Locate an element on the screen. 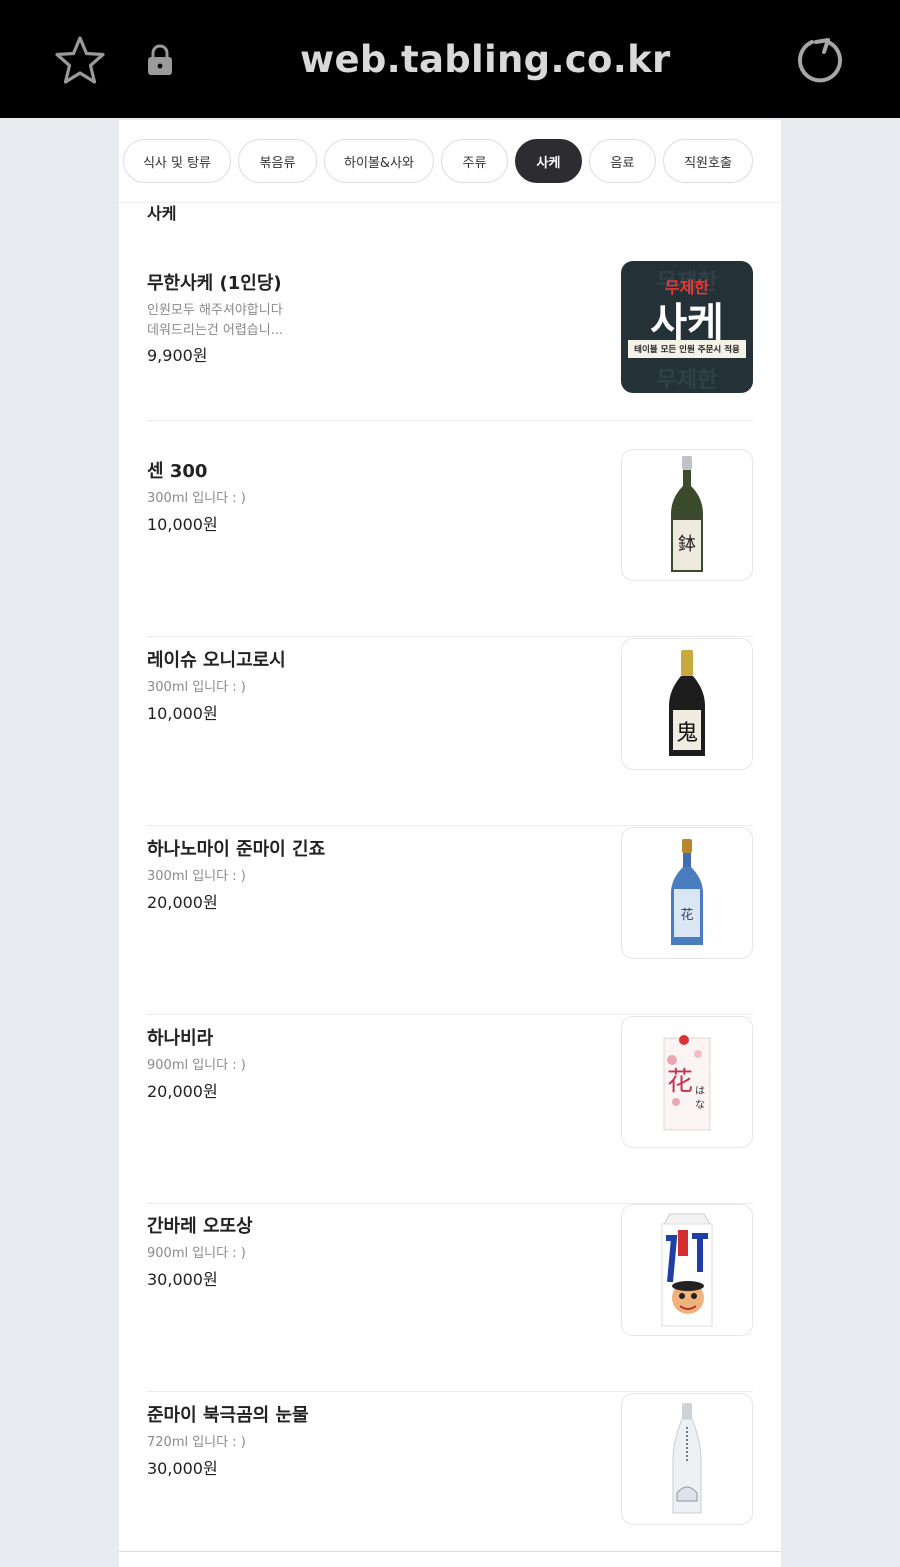 This screenshot has width=900, height=1567. item-image: 鉢 is located at coordinates (687, 515).